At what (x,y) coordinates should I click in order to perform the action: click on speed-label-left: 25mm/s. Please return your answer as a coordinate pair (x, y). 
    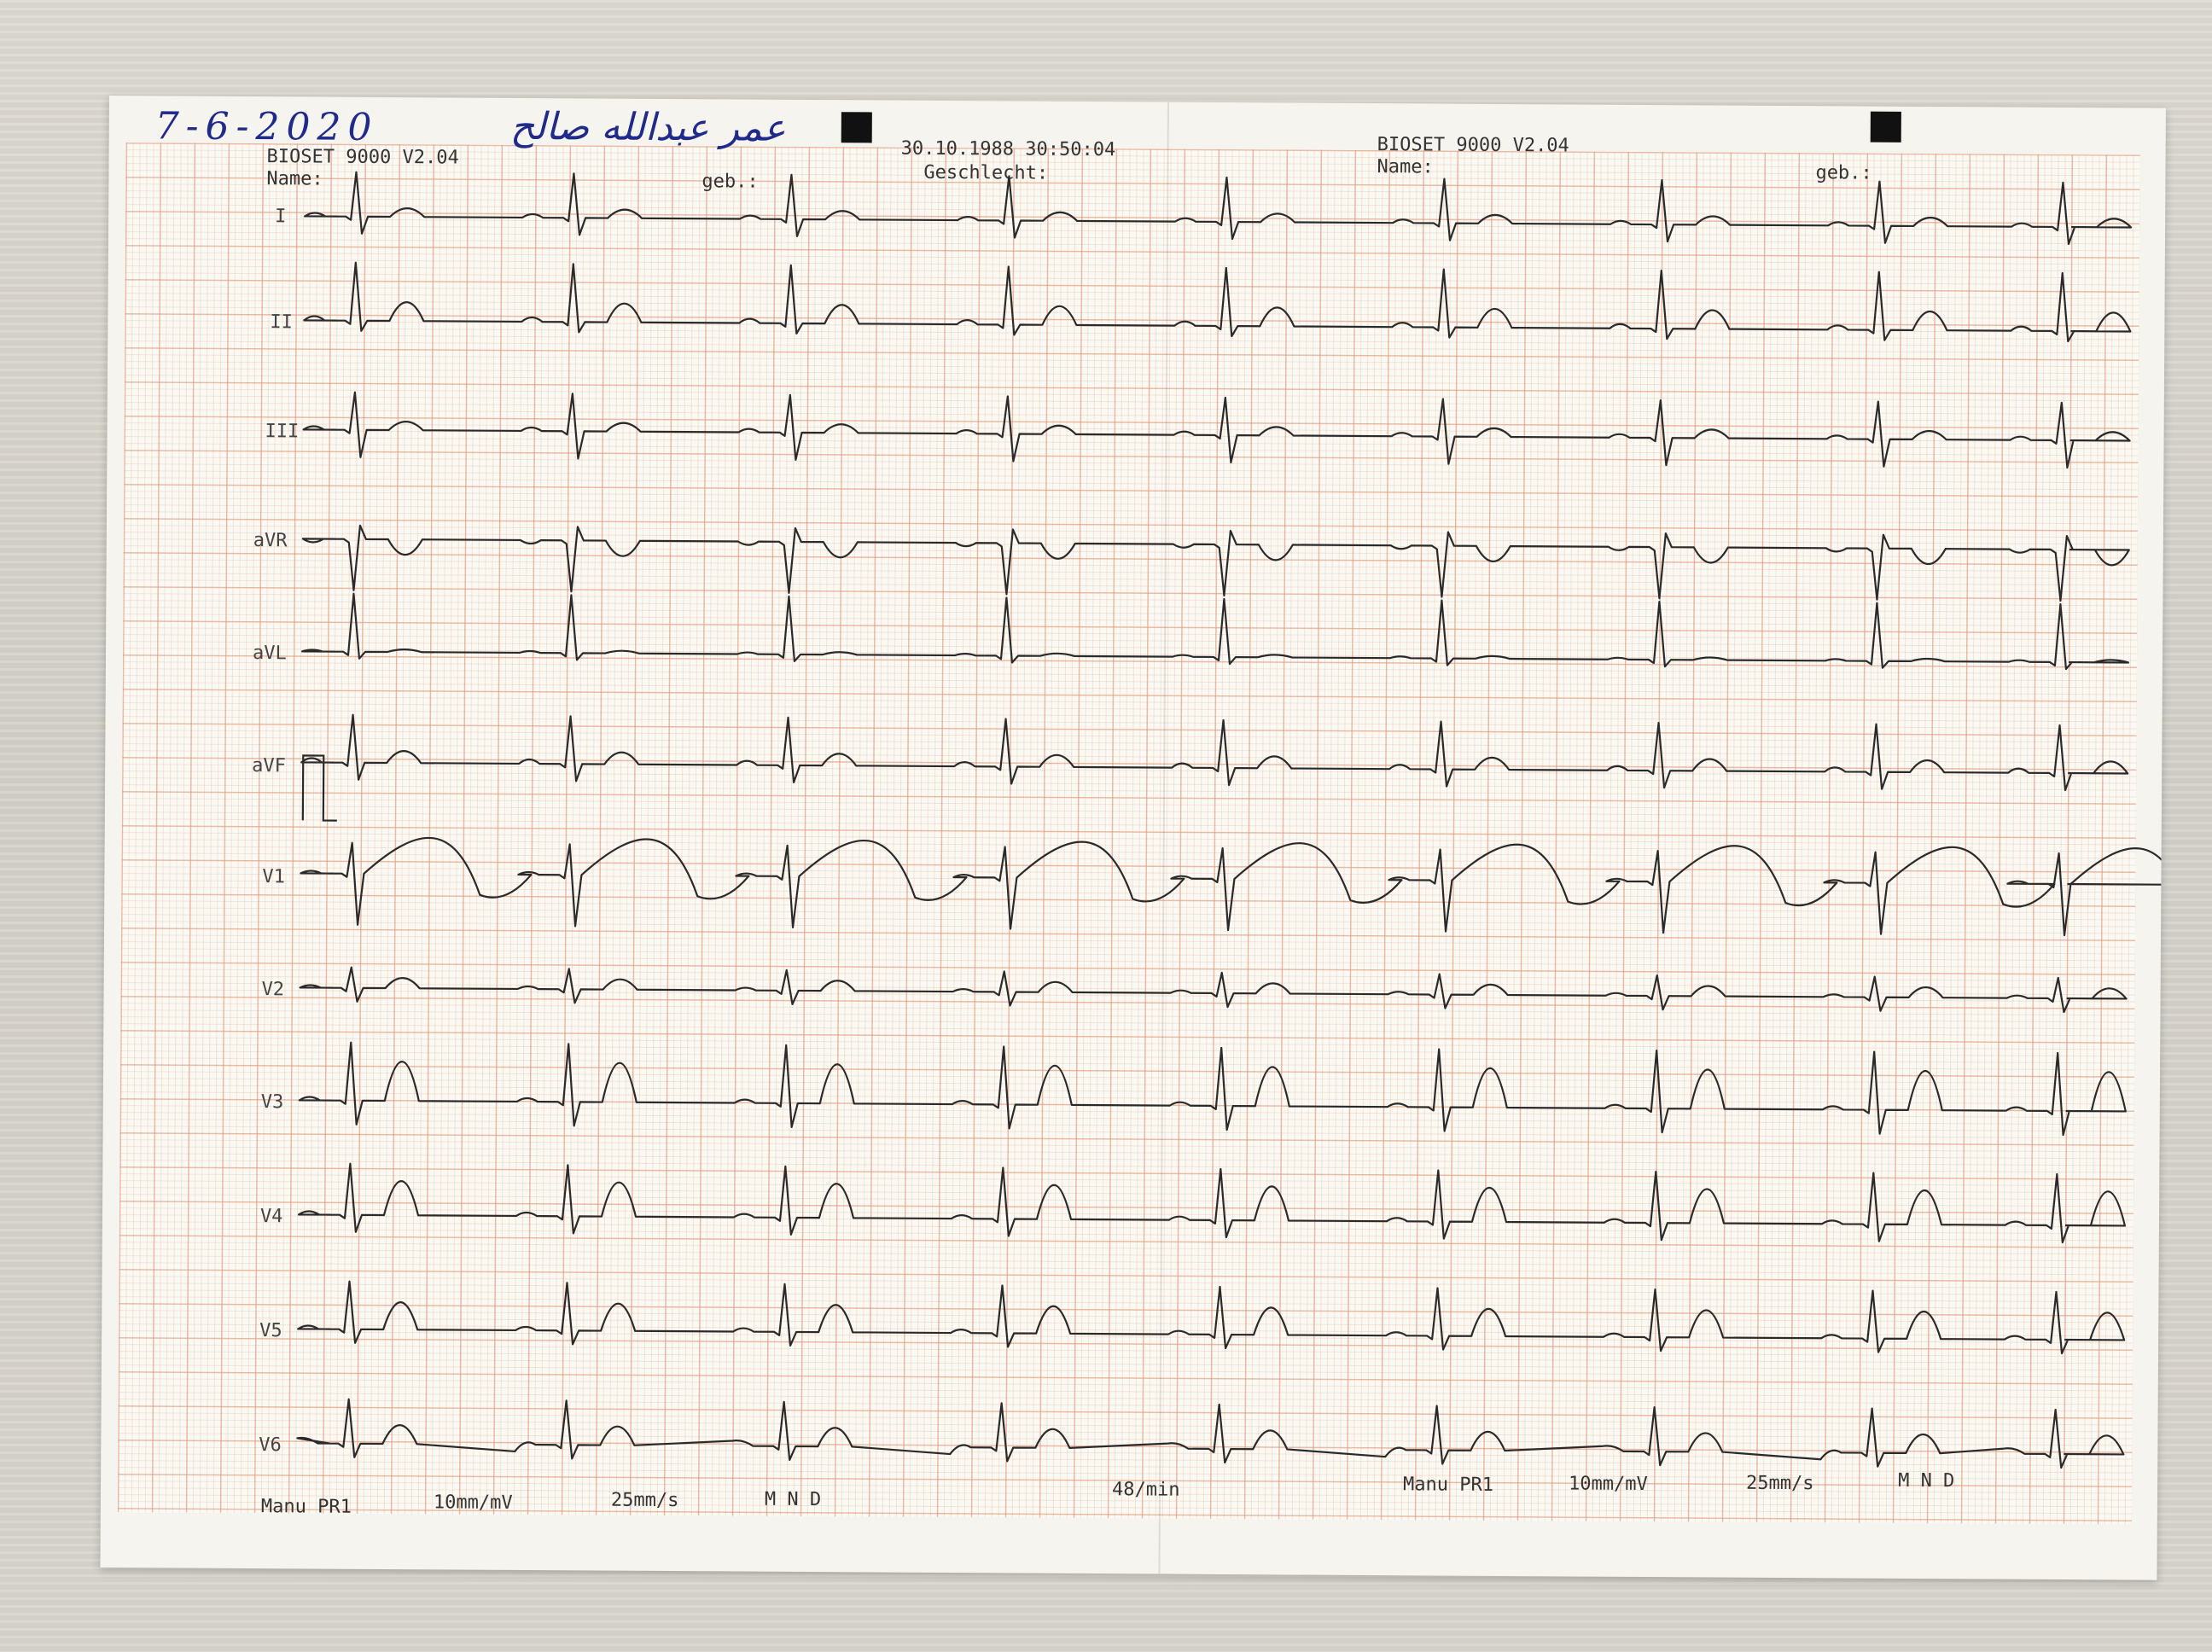
    Looking at the image, I should click on (644, 1500).